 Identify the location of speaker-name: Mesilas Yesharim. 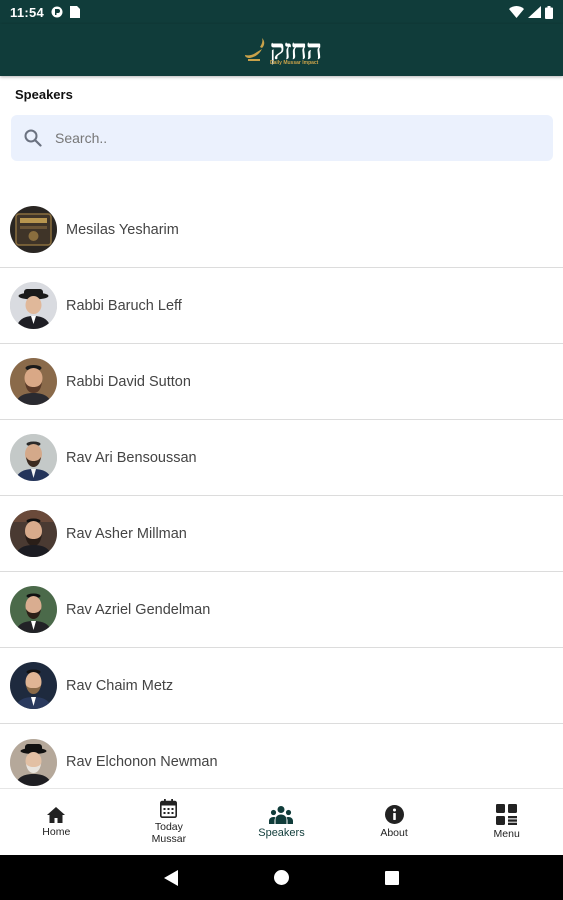
(122, 229).